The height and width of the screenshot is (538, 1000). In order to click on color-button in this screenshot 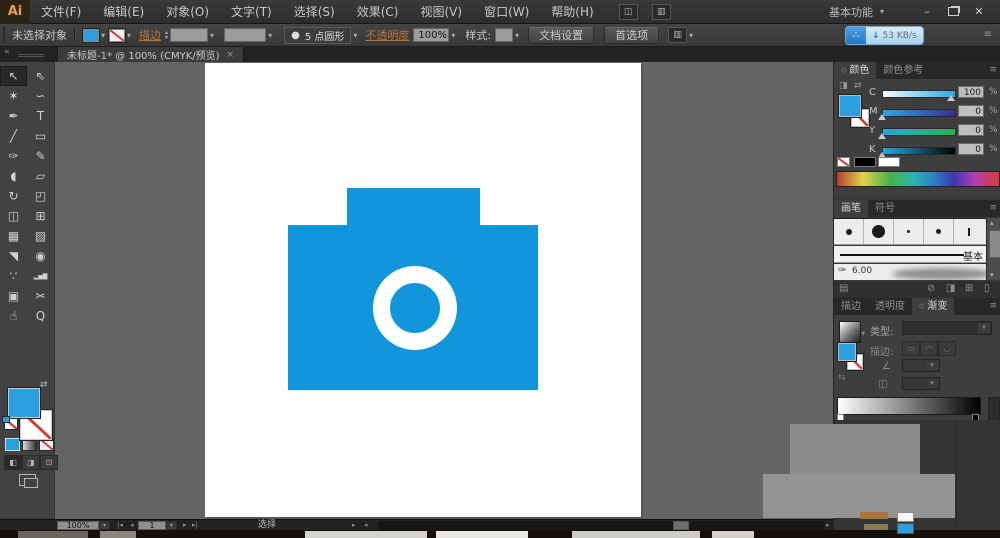, I will do `click(12, 444)`.